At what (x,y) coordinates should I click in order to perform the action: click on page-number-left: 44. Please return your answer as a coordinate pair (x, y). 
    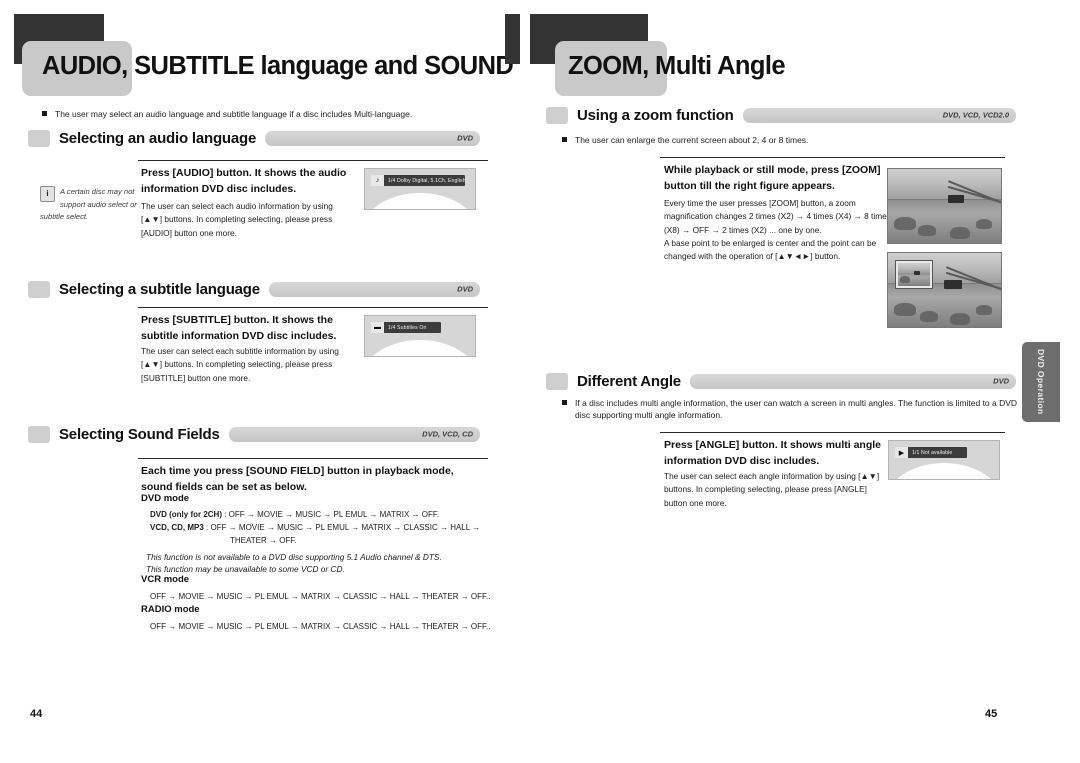
    Looking at the image, I should click on (36, 714).